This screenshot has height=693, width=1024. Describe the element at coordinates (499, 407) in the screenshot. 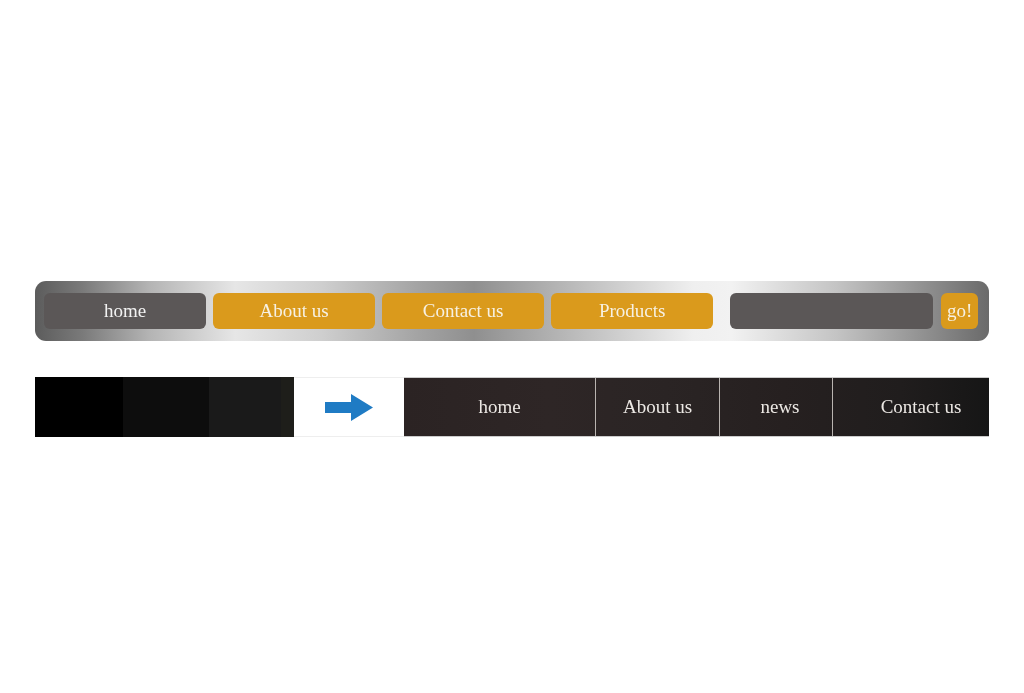

I see `nav-link: home` at that location.